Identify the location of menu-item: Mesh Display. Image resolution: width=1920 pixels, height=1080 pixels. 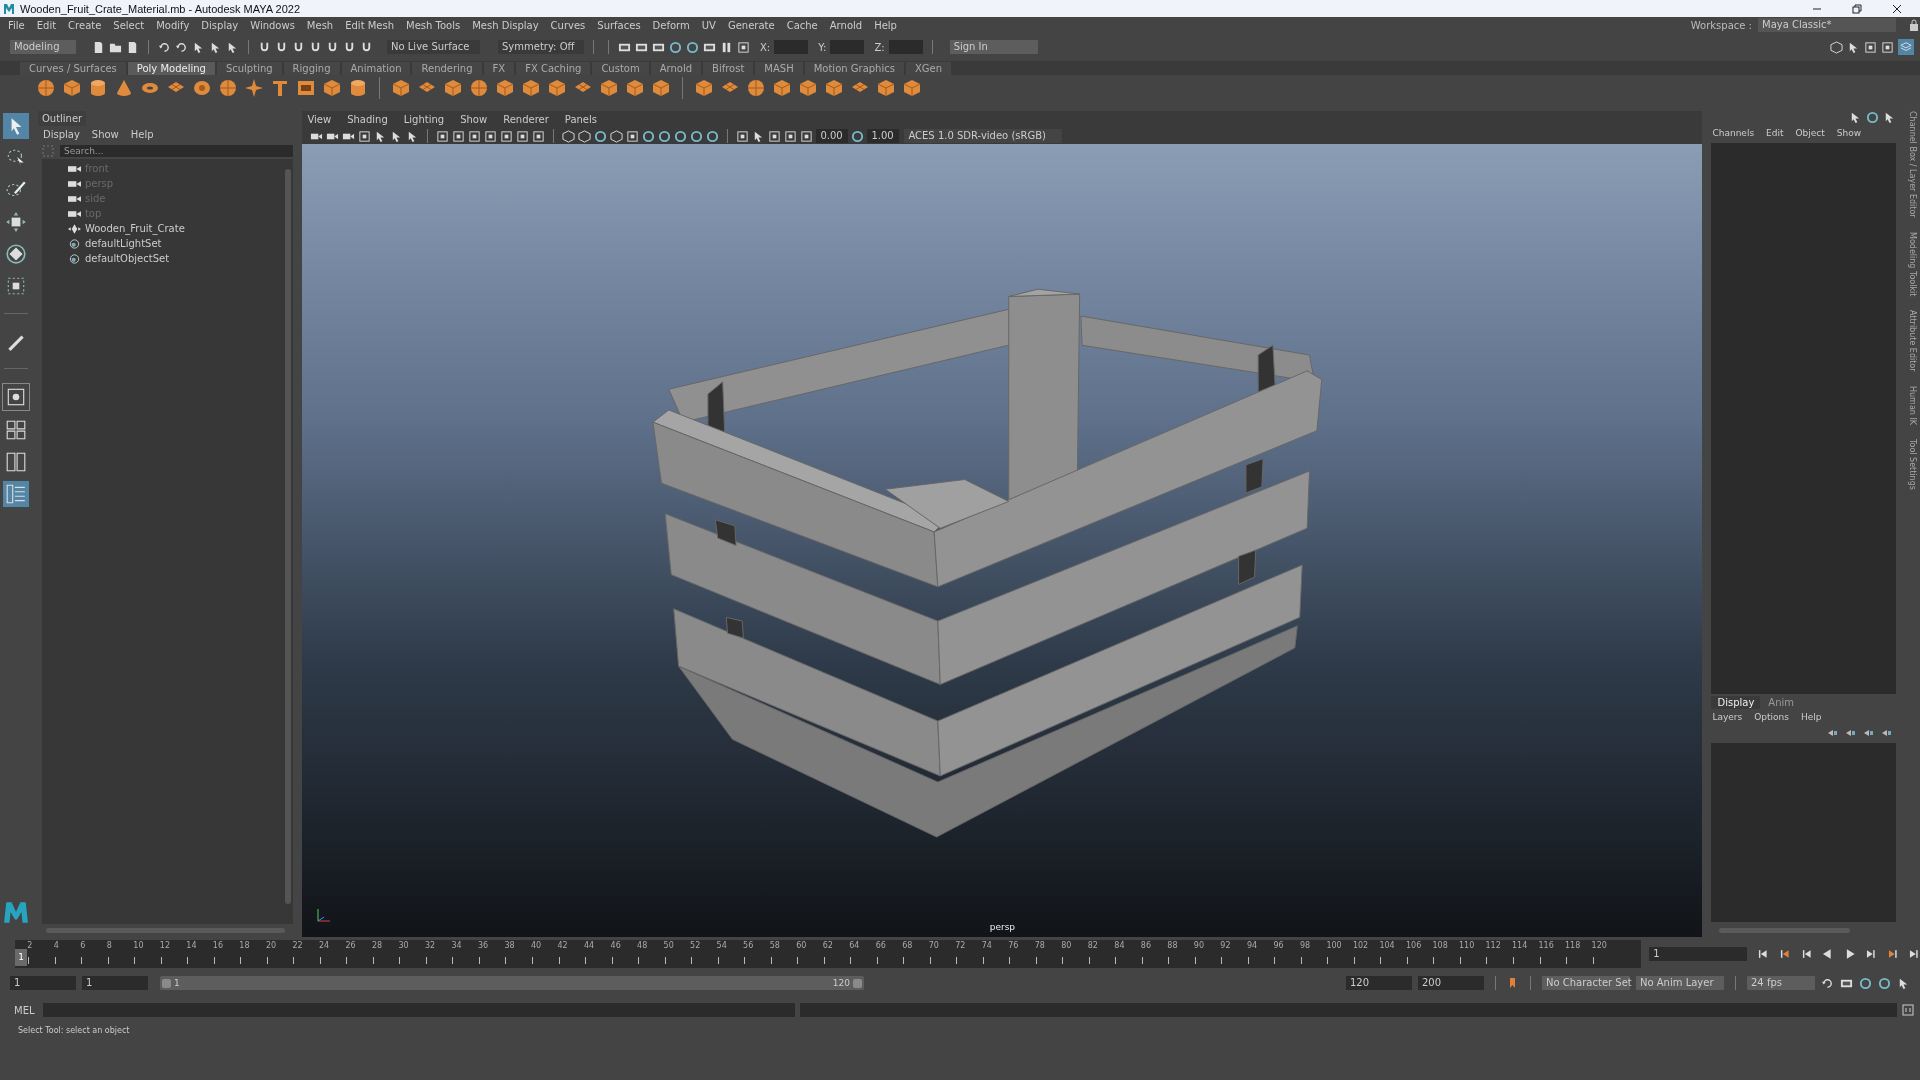
(505, 25).